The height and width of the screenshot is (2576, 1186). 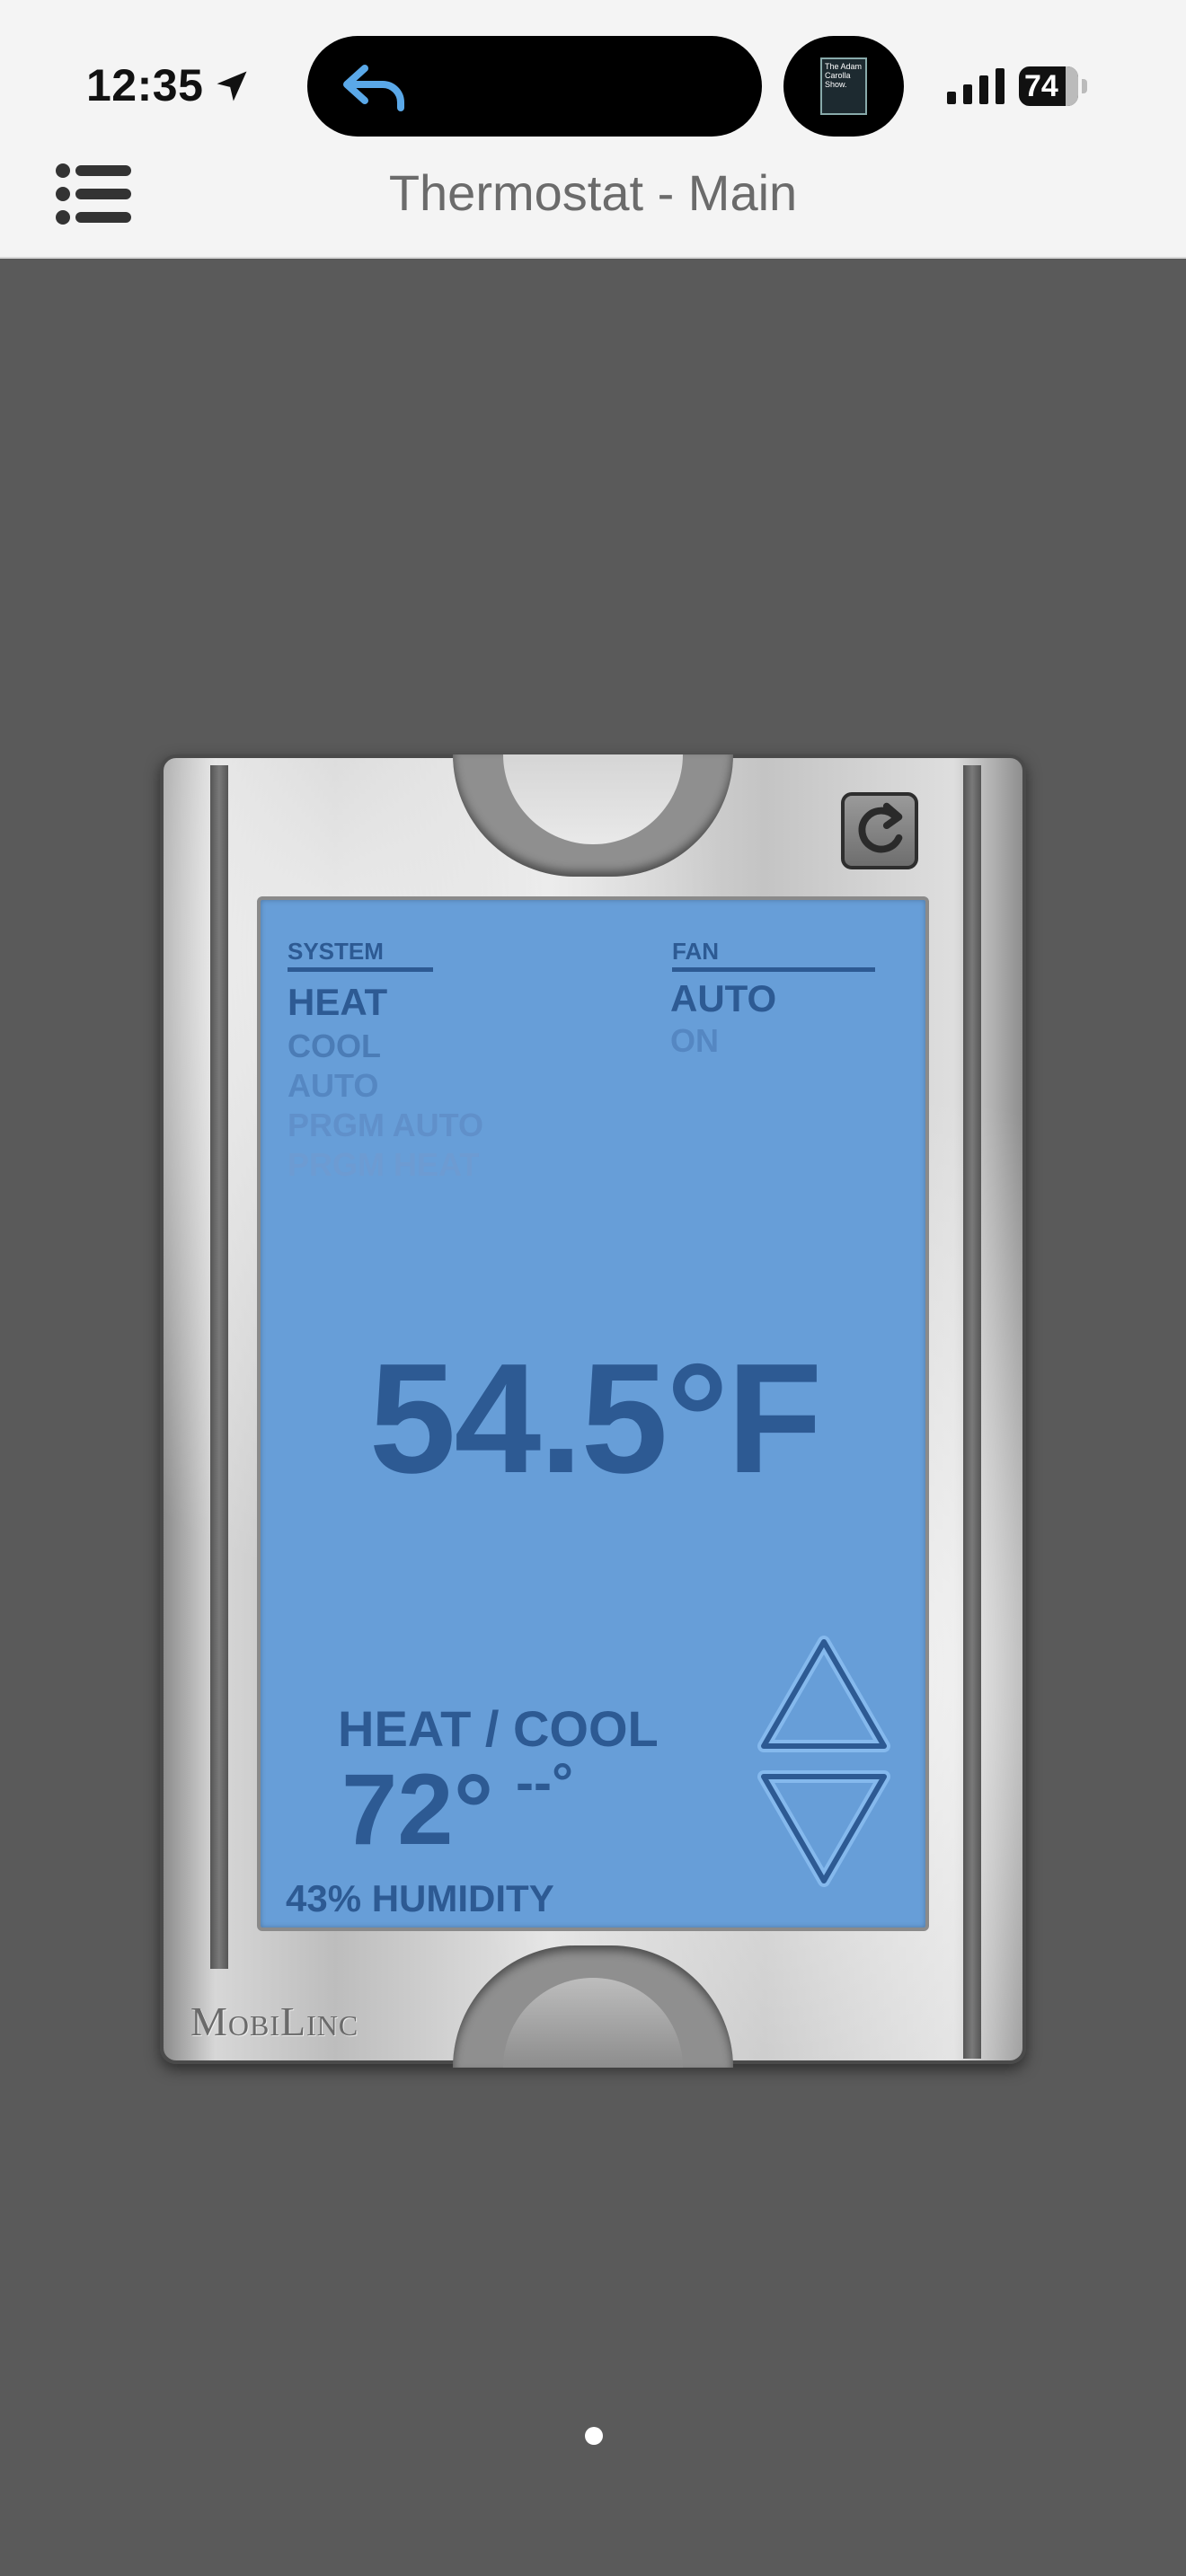 What do you see at coordinates (976, 86) in the screenshot?
I see `cellular-signal-icon` at bounding box center [976, 86].